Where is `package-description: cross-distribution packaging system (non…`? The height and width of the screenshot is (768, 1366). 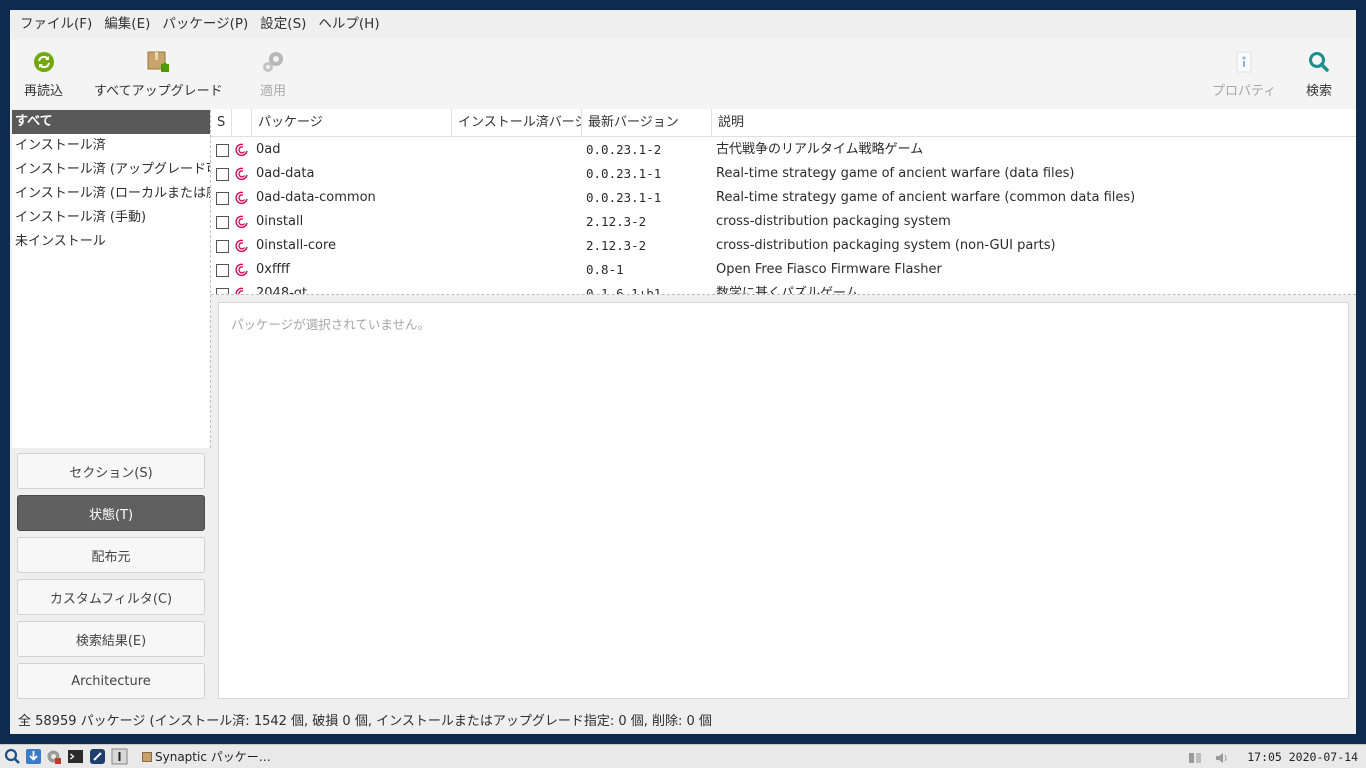 package-description: cross-distribution packaging system (non… is located at coordinates (886, 245).